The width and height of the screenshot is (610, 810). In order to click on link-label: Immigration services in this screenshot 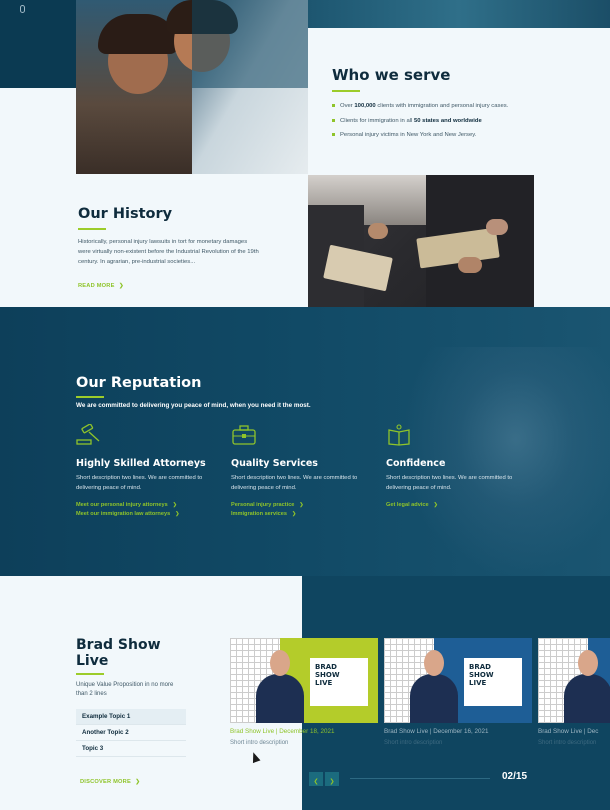, I will do `click(259, 514)`.